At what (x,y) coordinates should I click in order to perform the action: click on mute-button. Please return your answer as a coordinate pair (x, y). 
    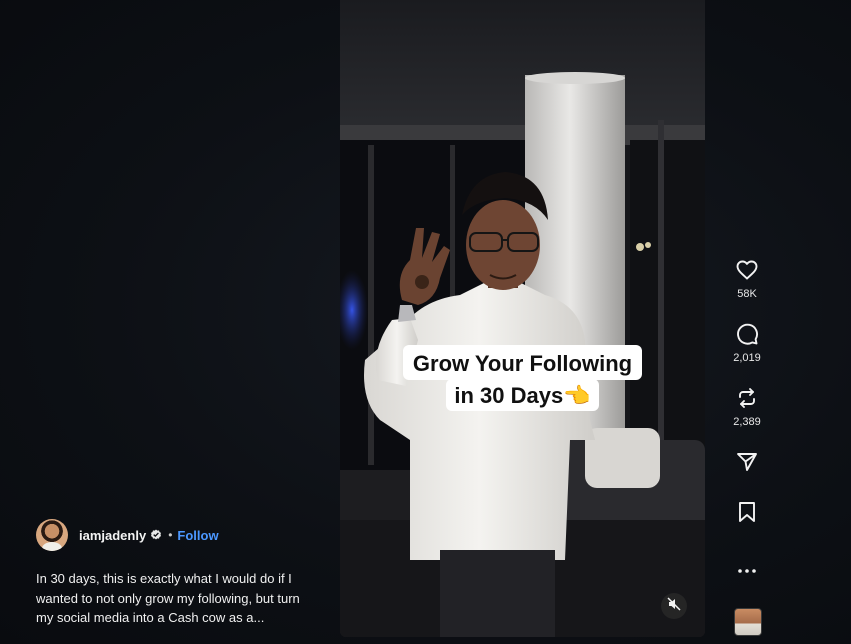
    Looking at the image, I should click on (674, 606).